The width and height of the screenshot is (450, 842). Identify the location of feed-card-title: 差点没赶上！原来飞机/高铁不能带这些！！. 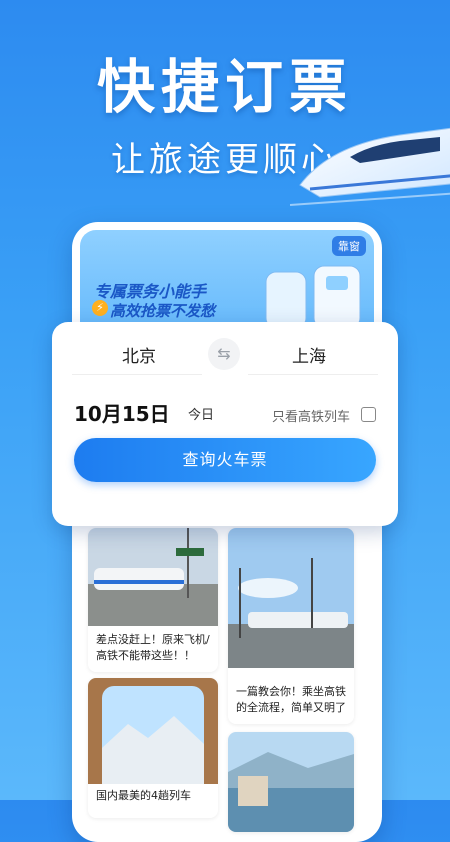
(153, 647).